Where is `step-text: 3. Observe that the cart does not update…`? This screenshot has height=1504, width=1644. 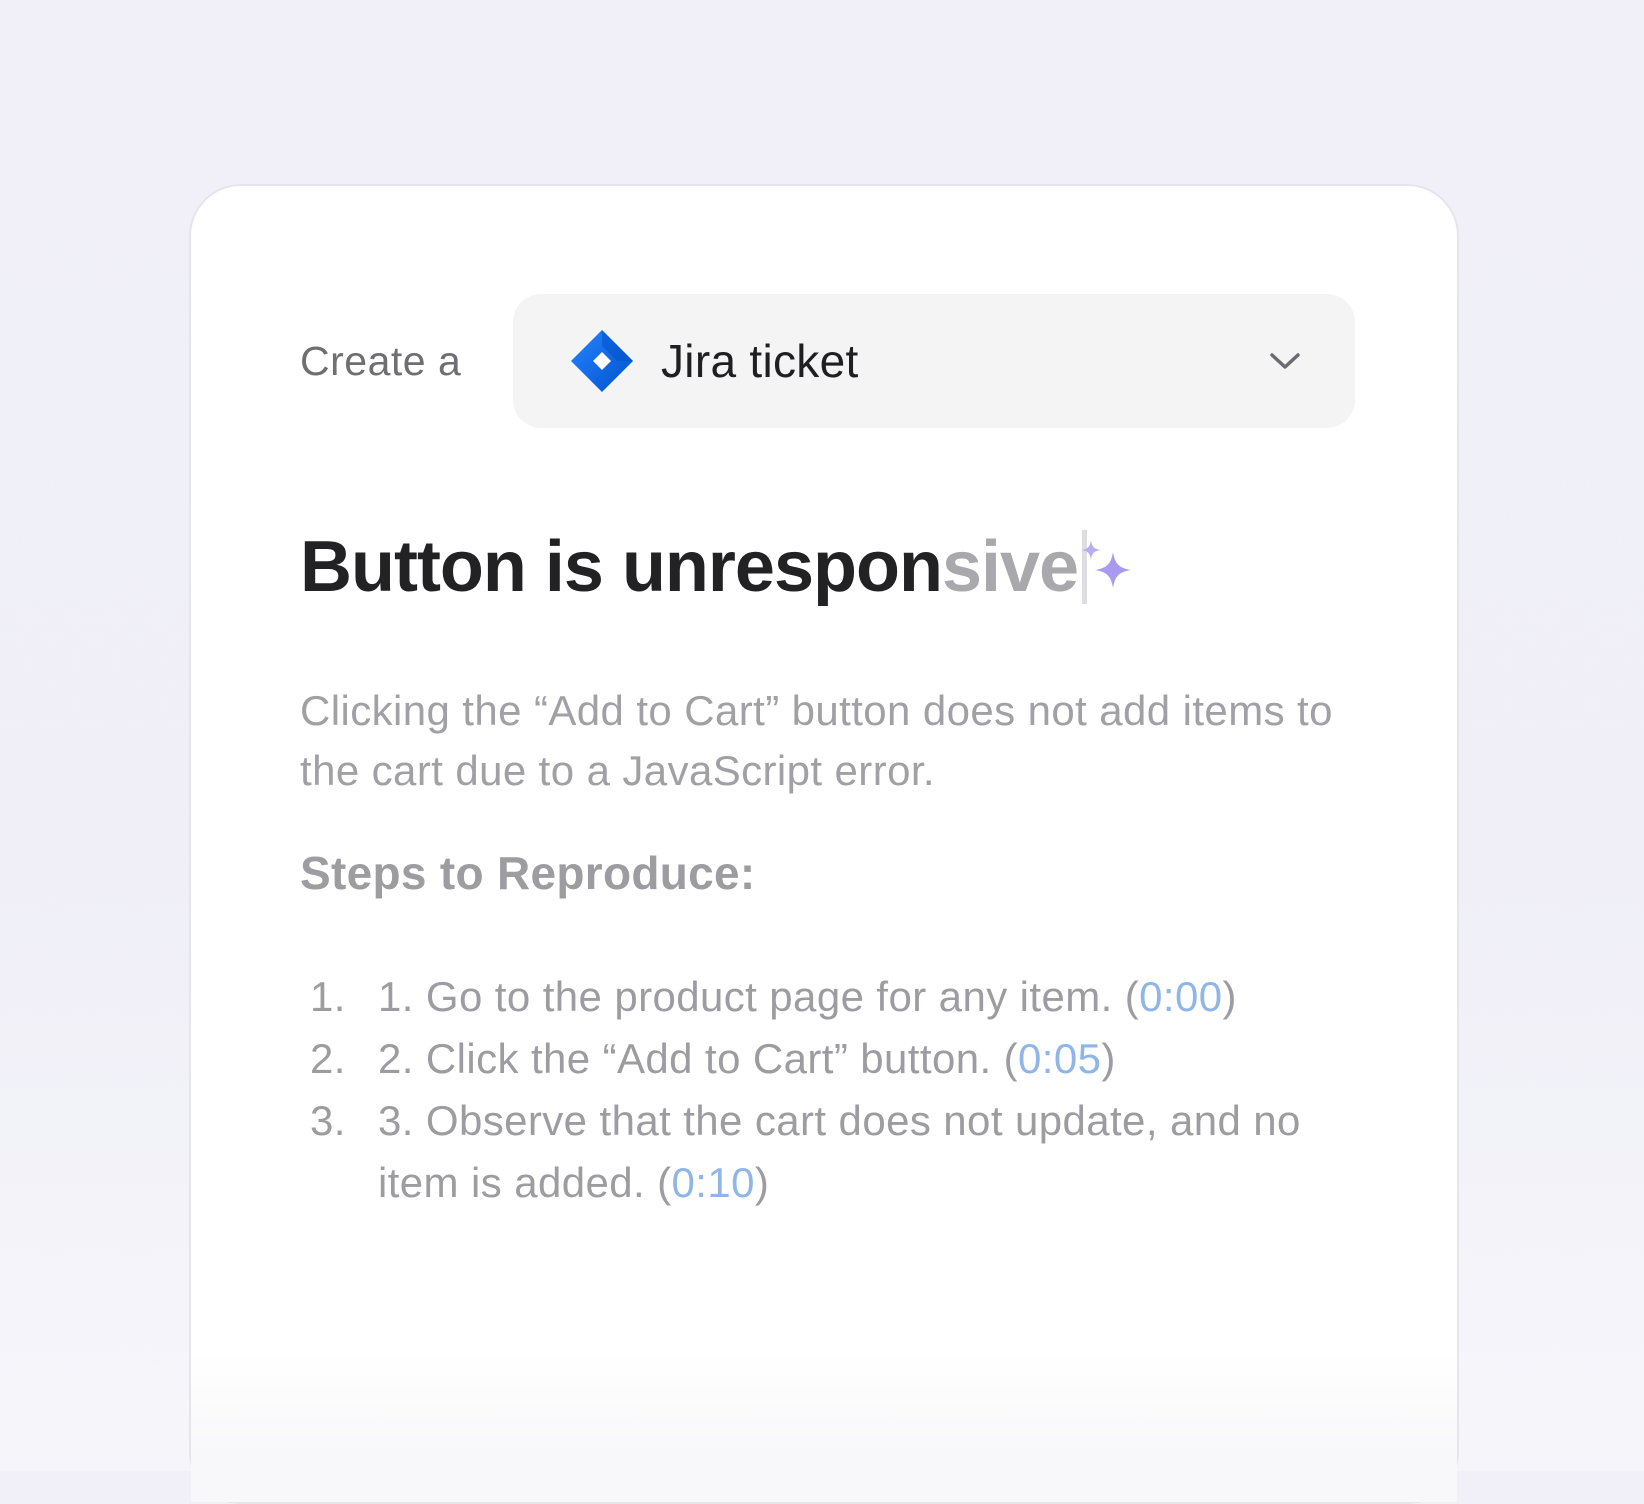 step-text: 3. Observe that the cart does not update… is located at coordinates (839, 1151).